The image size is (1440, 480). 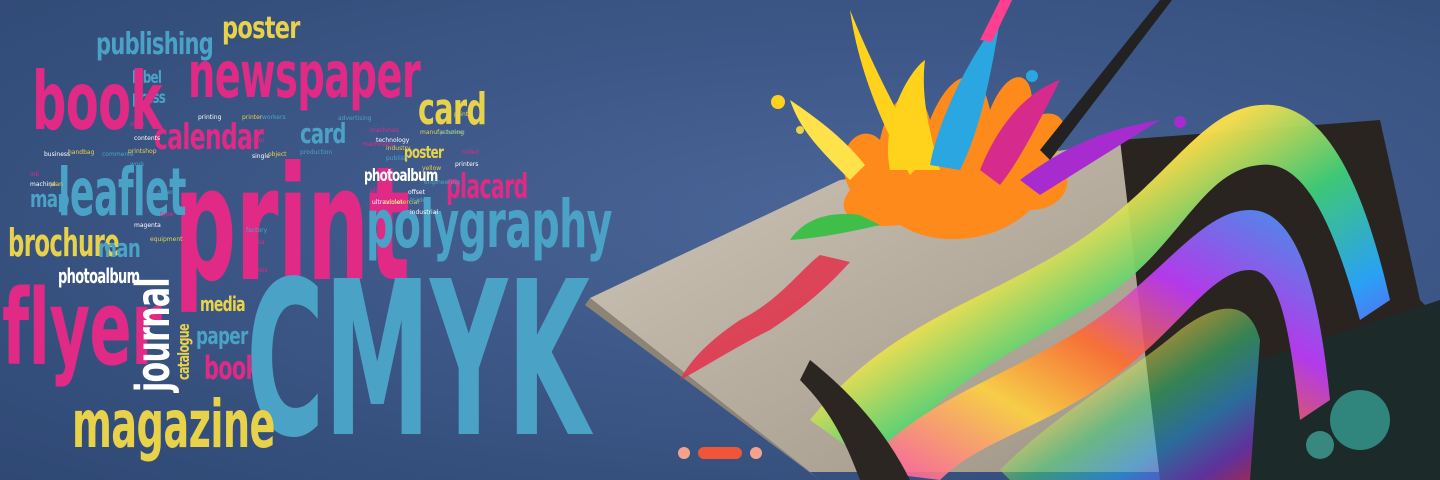 I want to click on tiny-word: shop, so click(x=137, y=124).